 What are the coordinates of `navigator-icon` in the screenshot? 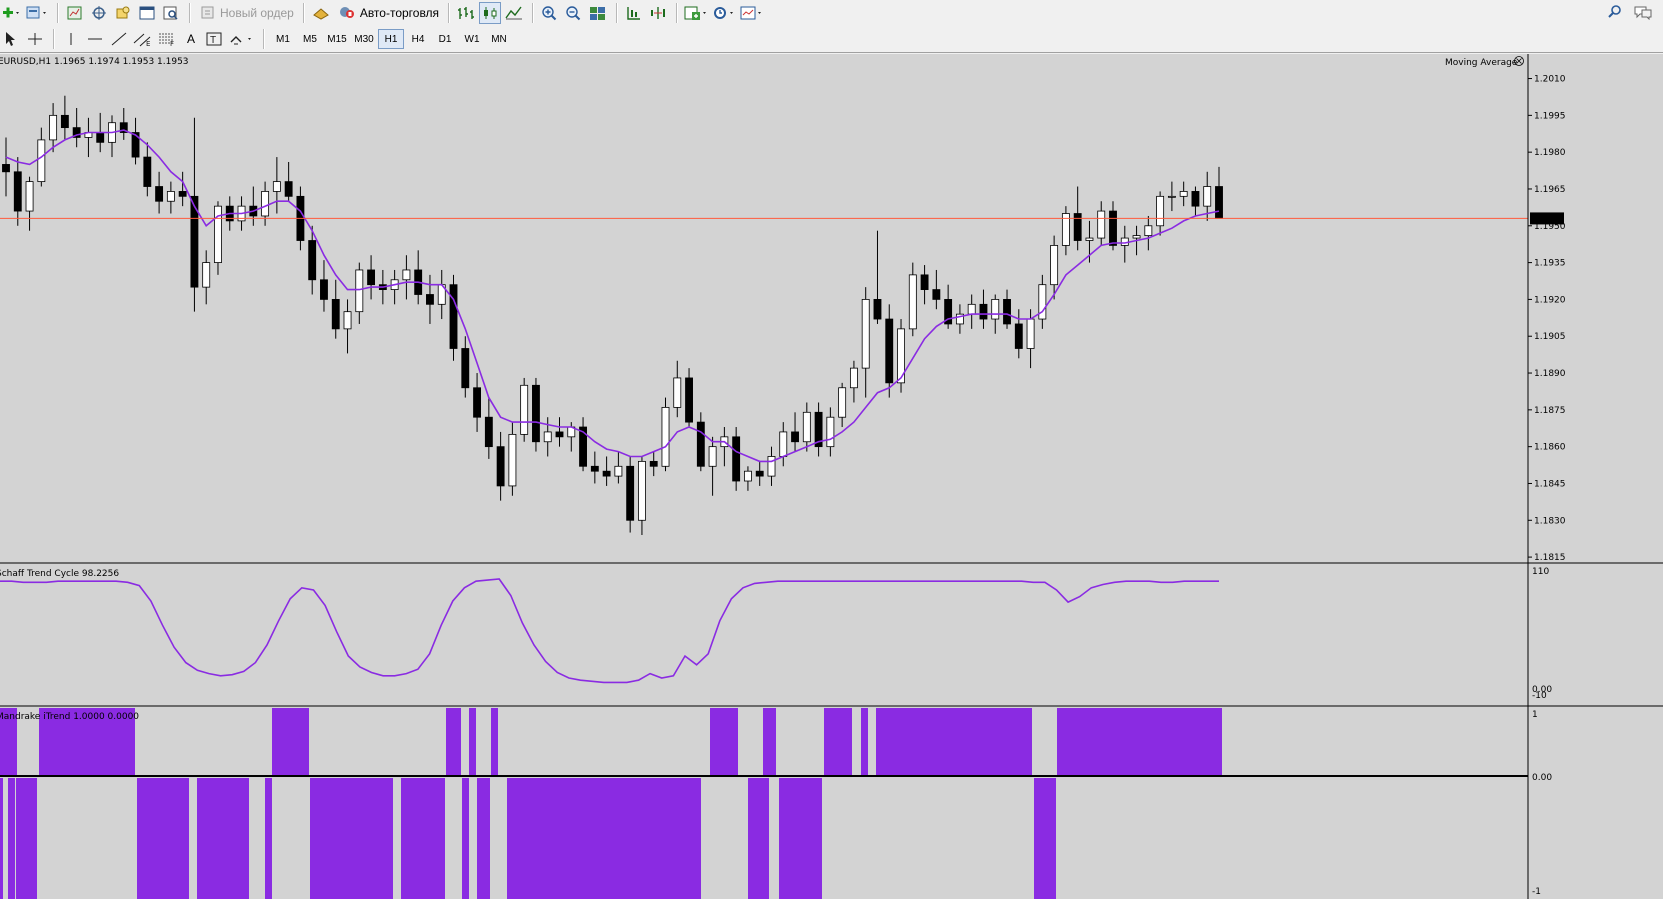 It's located at (99, 13).